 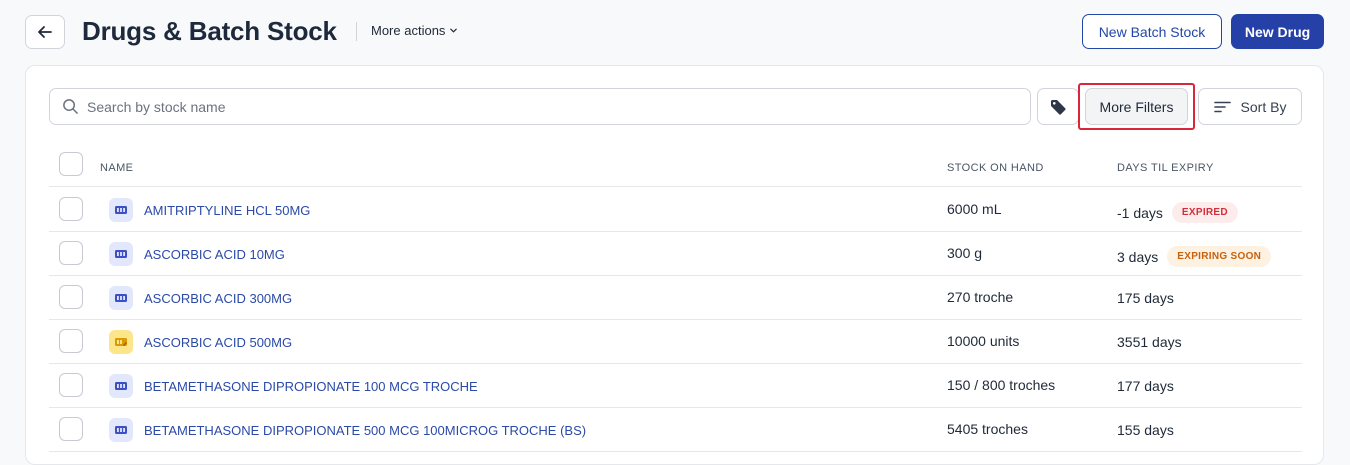 What do you see at coordinates (218, 298) in the screenshot?
I see `drug-name-link: ASCORBIC ACID 300MG` at bounding box center [218, 298].